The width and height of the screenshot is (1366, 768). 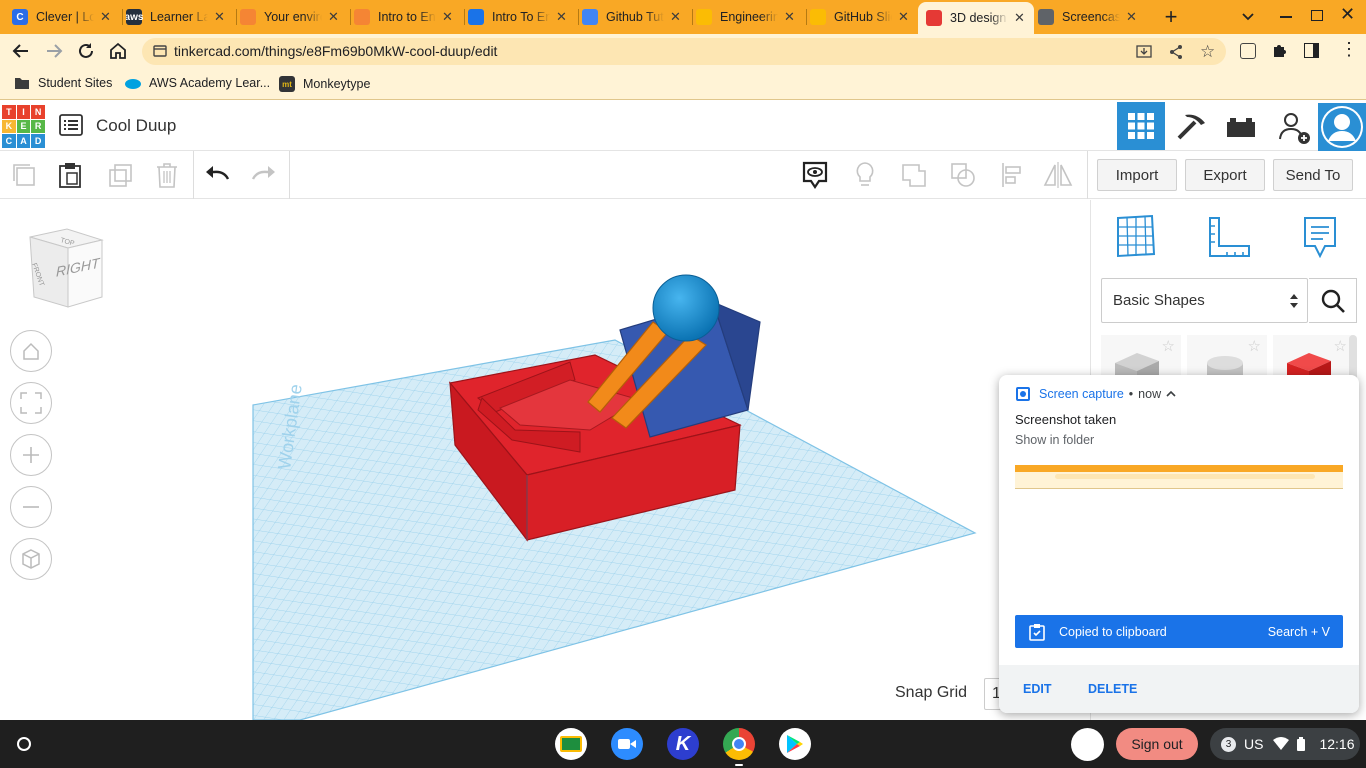 I want to click on extensions-puzzle-icon, so click(x=1279, y=53).